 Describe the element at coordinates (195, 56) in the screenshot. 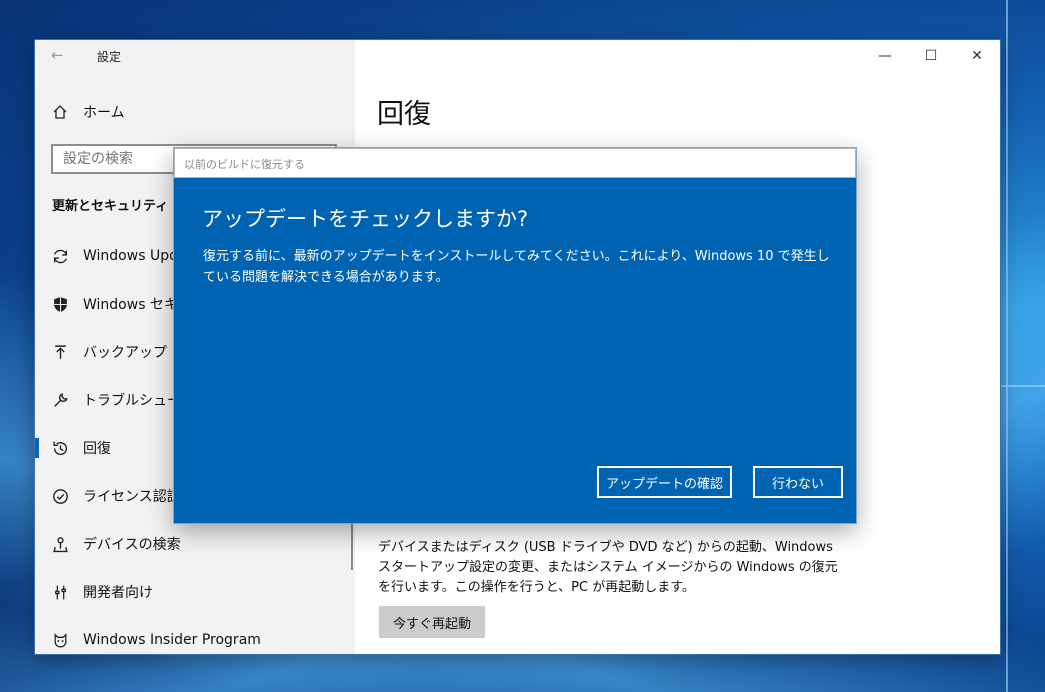

I see `titlebar: ← 設定` at that location.